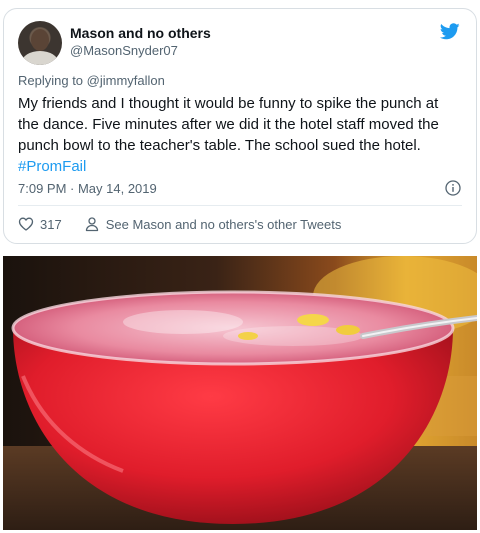  I want to click on user-handle: @MasonSnyder07, so click(124, 50).